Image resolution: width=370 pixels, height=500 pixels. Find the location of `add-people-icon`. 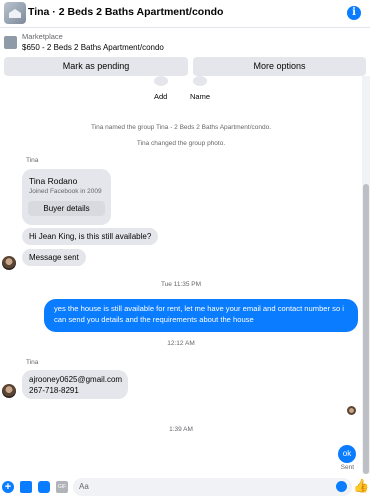

add-people-icon is located at coordinates (161, 81).